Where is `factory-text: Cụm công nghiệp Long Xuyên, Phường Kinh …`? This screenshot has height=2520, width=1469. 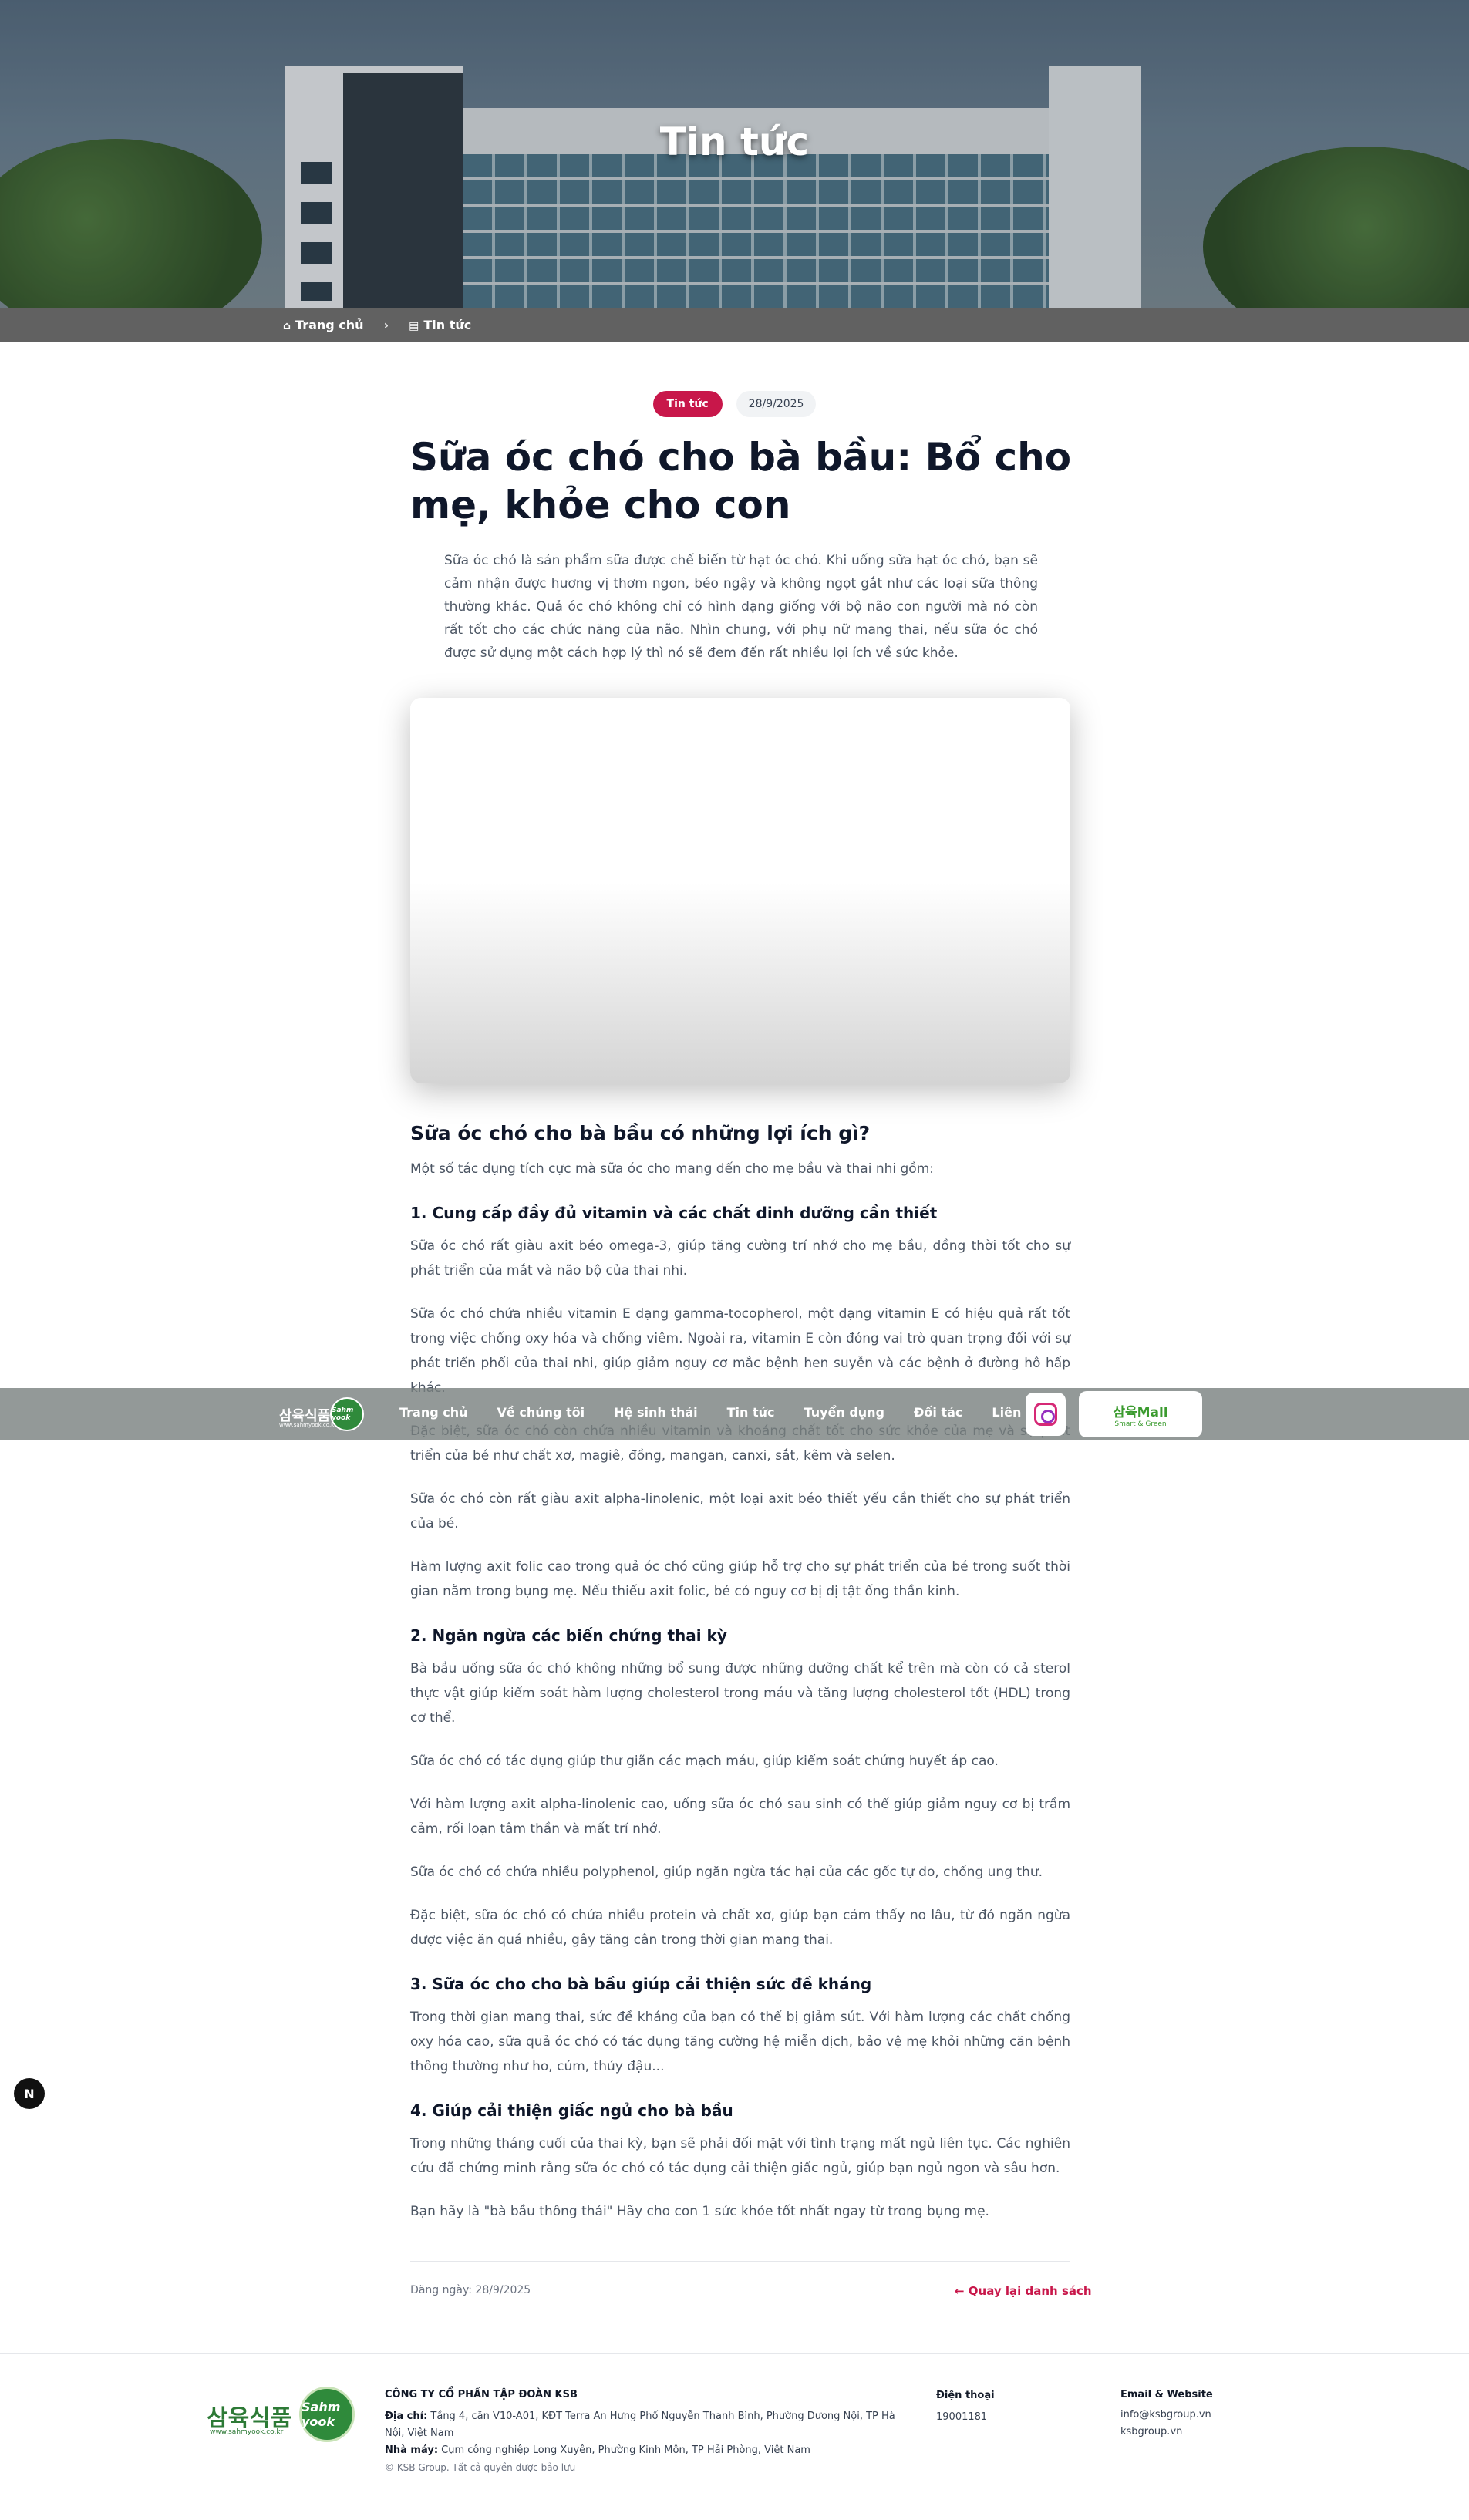
factory-text: Cụm công nghiệp Long Xuyên, Phường Kinh … is located at coordinates (625, 2450).